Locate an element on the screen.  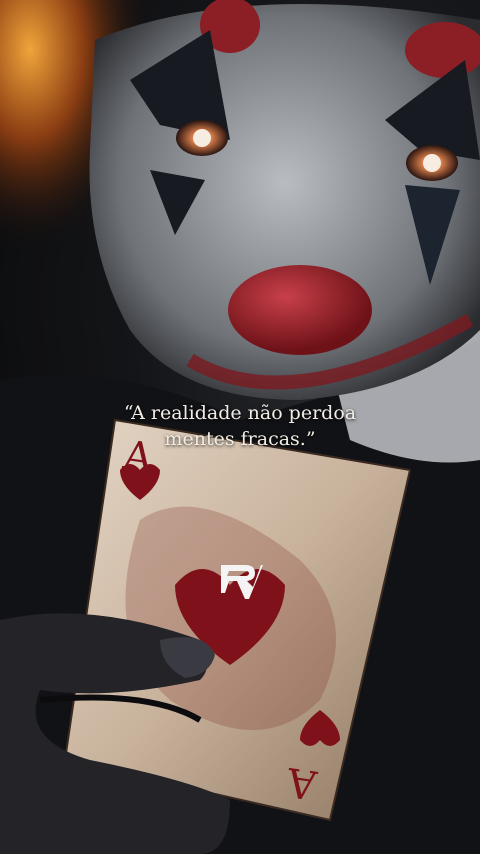
left-pupil-glint is located at coordinates (202, 138).